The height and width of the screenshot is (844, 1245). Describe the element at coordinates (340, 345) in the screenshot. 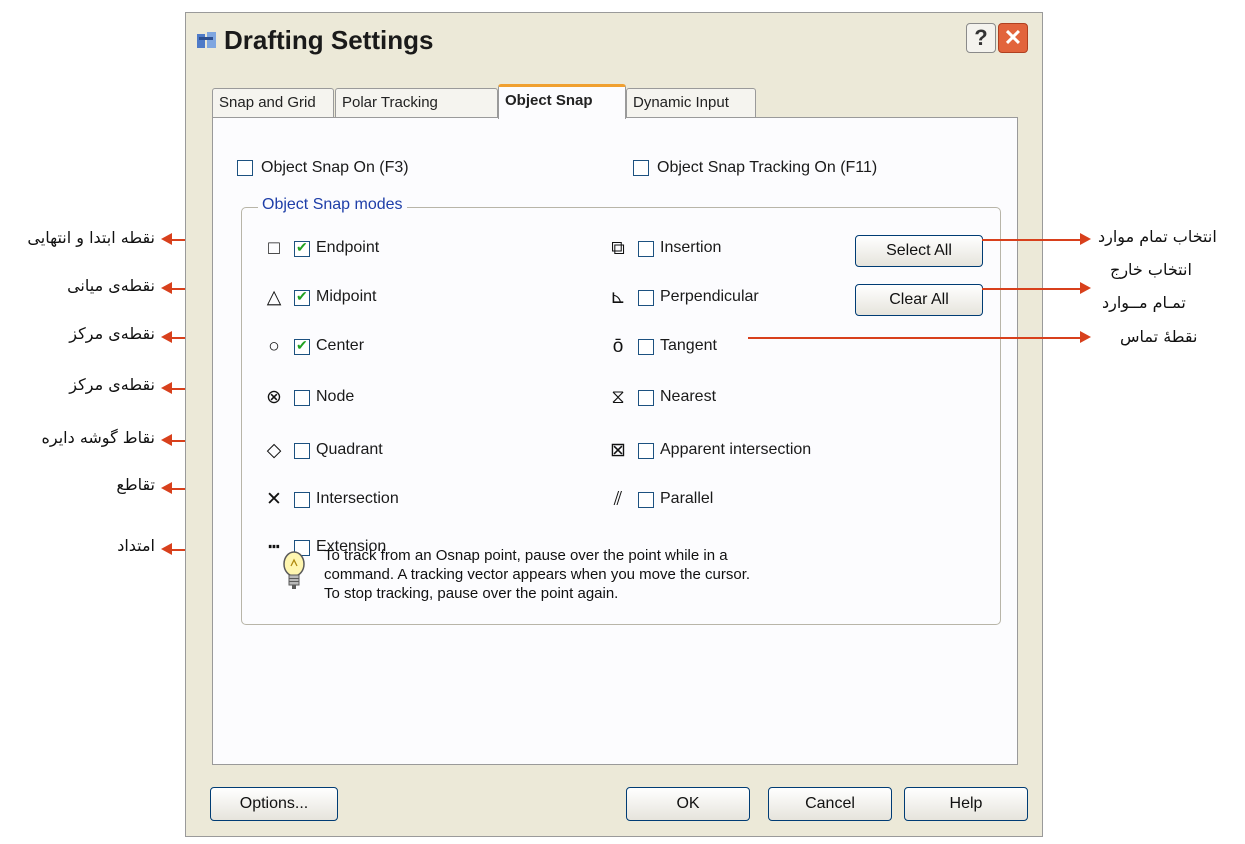

I see `center-label: Center` at that location.